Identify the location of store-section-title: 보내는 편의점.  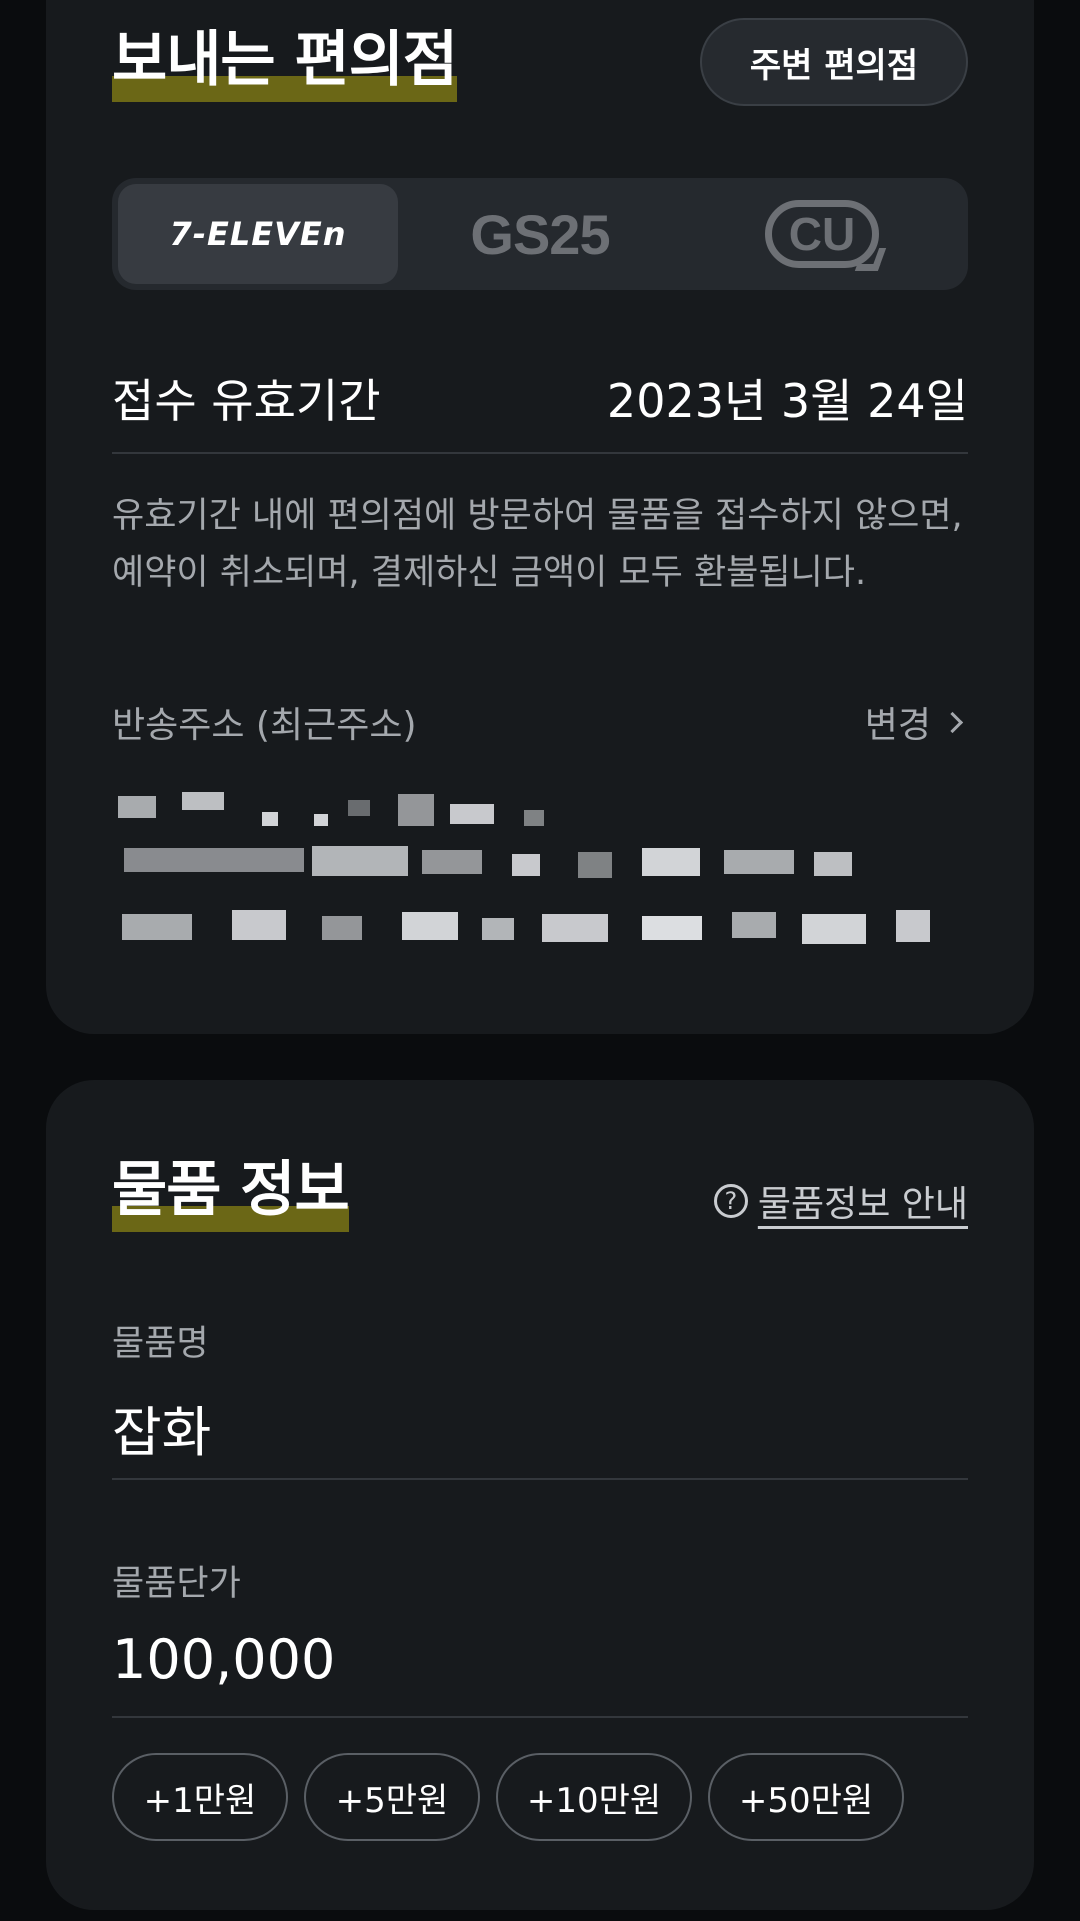
(285, 66).